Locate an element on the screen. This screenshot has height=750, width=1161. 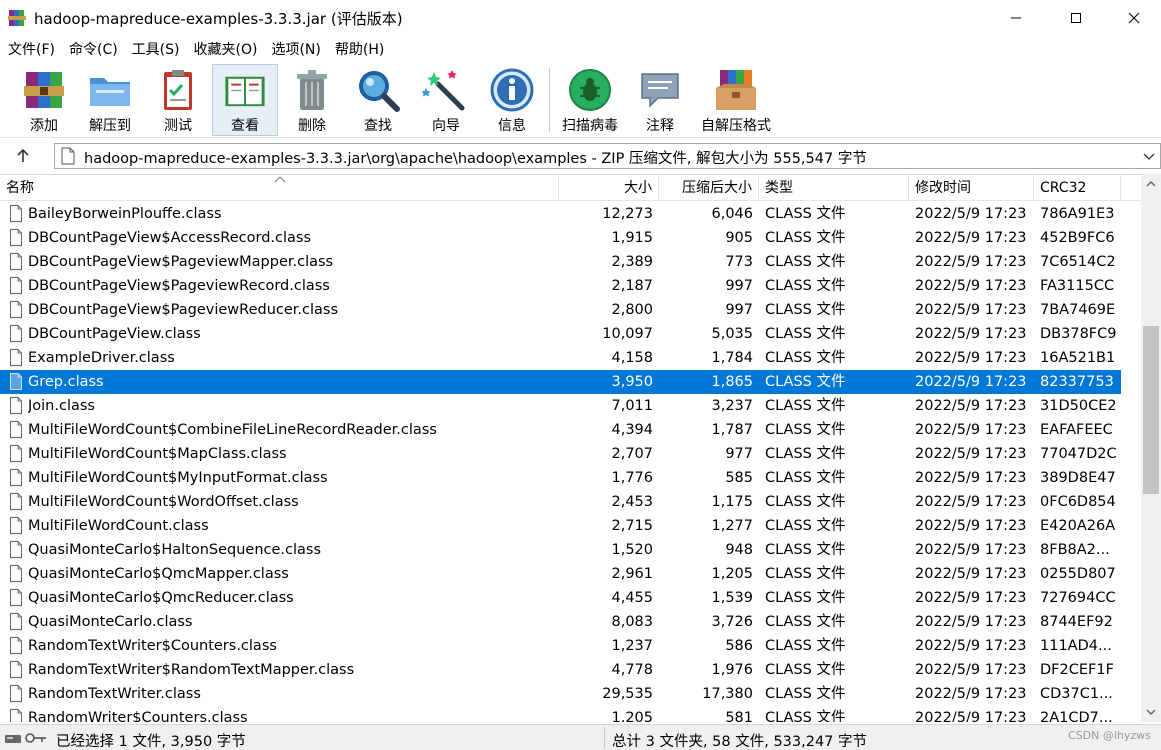
info-button: 信息 is located at coordinates (512, 100).